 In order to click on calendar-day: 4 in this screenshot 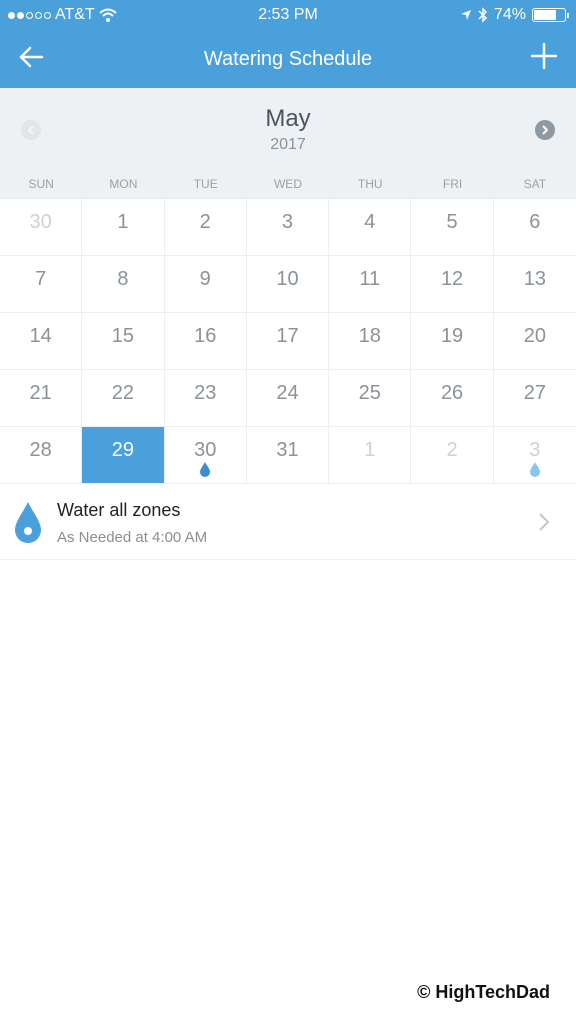, I will do `click(370, 227)`.